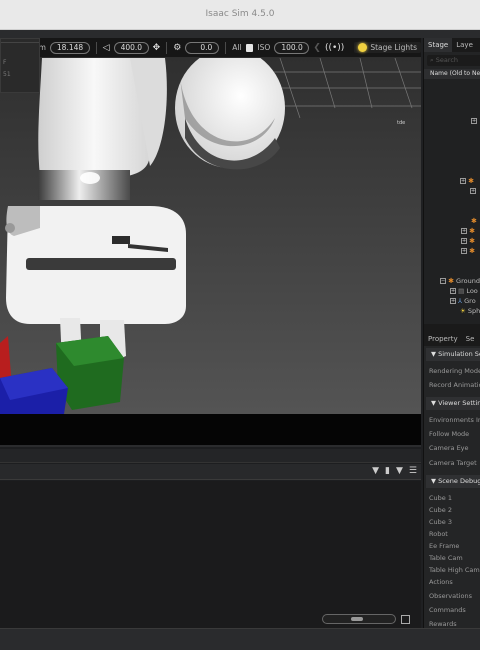  Describe the element at coordinates (453, 60) in the screenshot. I see `stage-search-input: ⌕ Search` at that location.